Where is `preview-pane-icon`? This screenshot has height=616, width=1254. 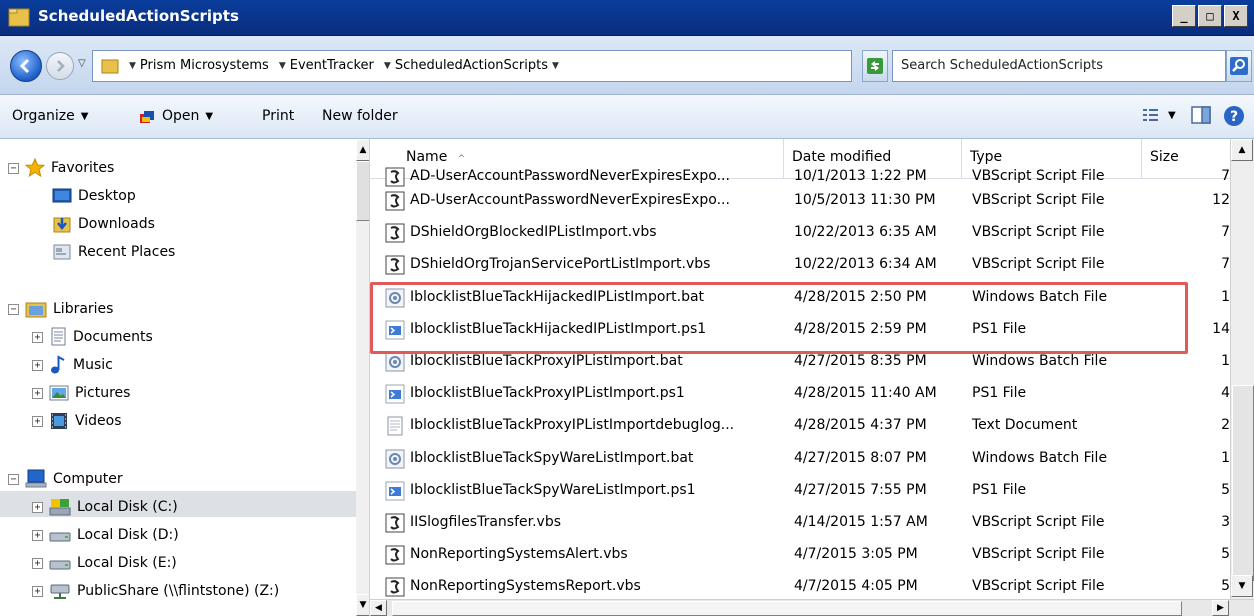
preview-pane-icon is located at coordinates (1201, 115).